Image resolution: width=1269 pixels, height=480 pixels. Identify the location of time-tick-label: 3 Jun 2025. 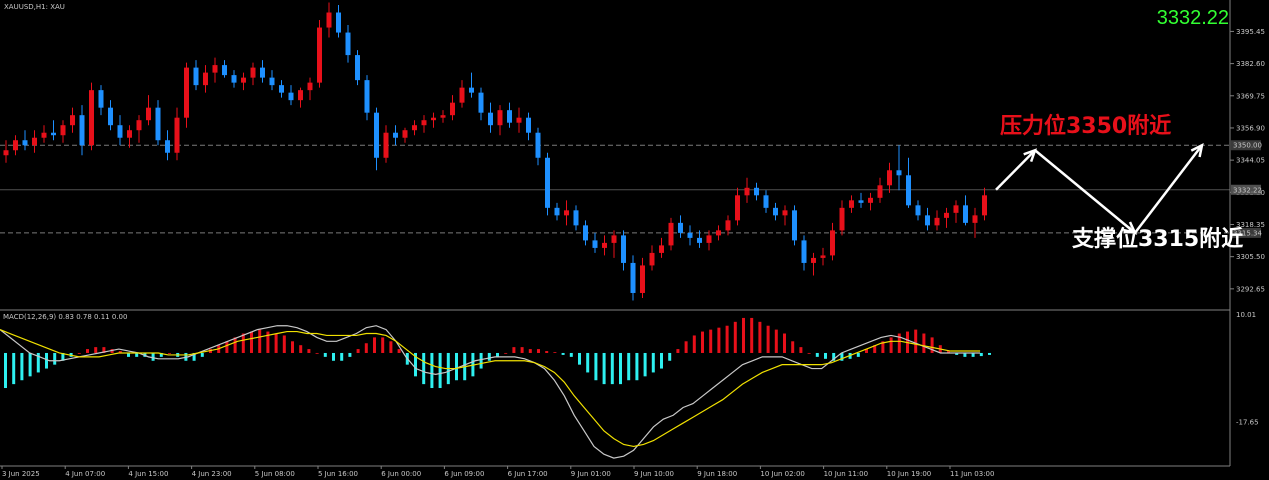
(21, 474).